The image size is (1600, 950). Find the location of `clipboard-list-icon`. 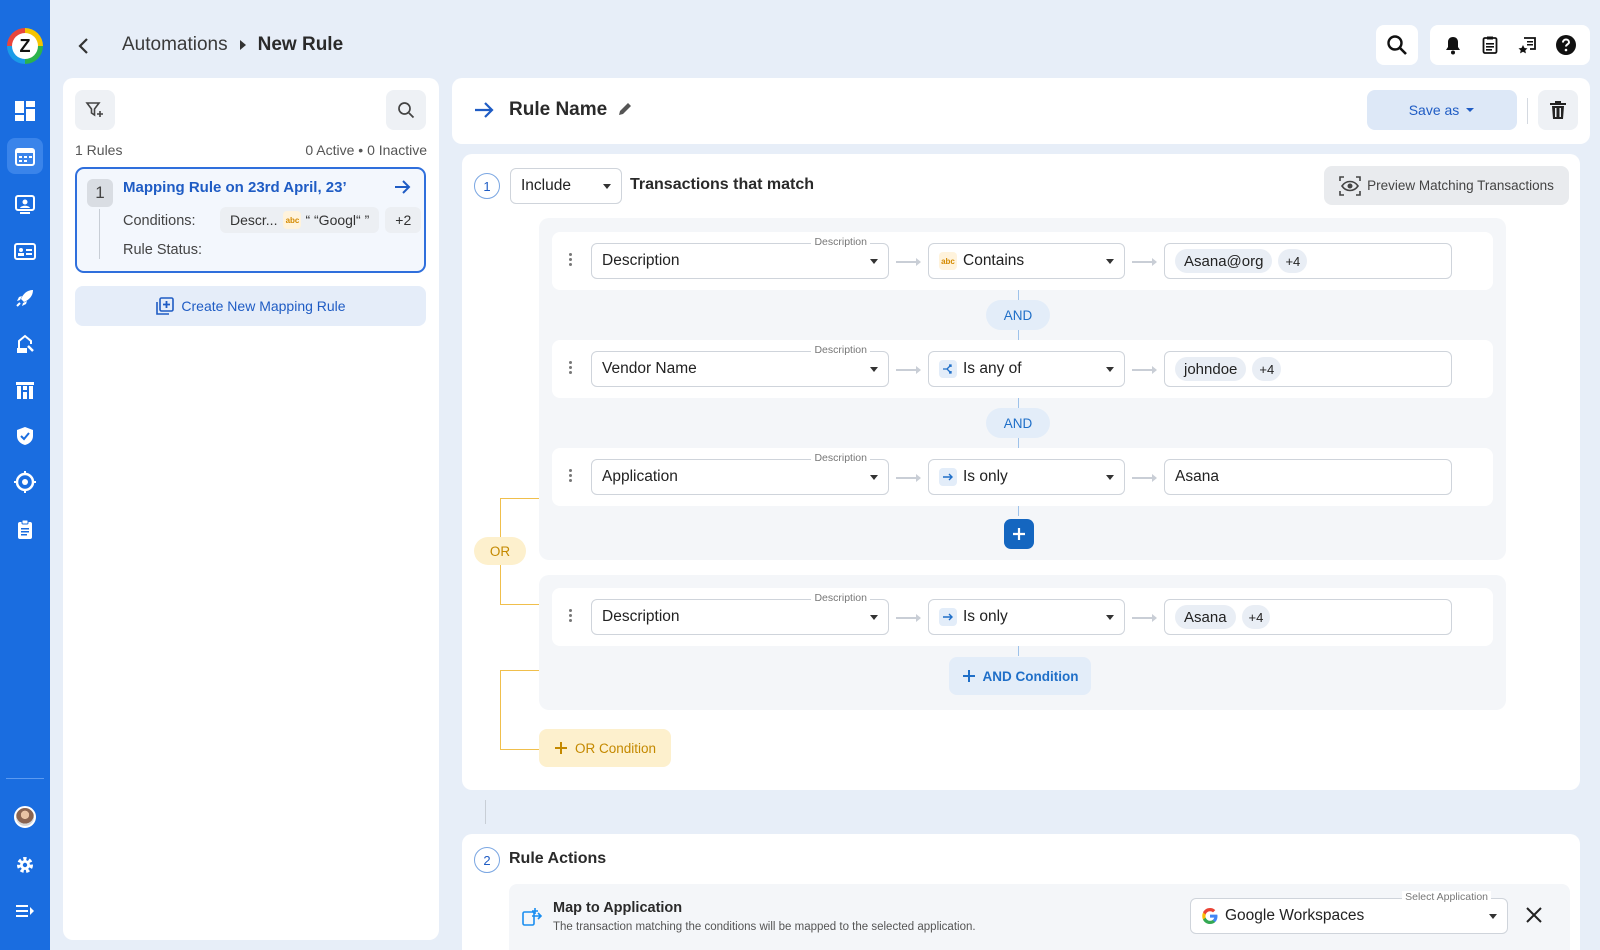

clipboard-list-icon is located at coordinates (1490, 45).